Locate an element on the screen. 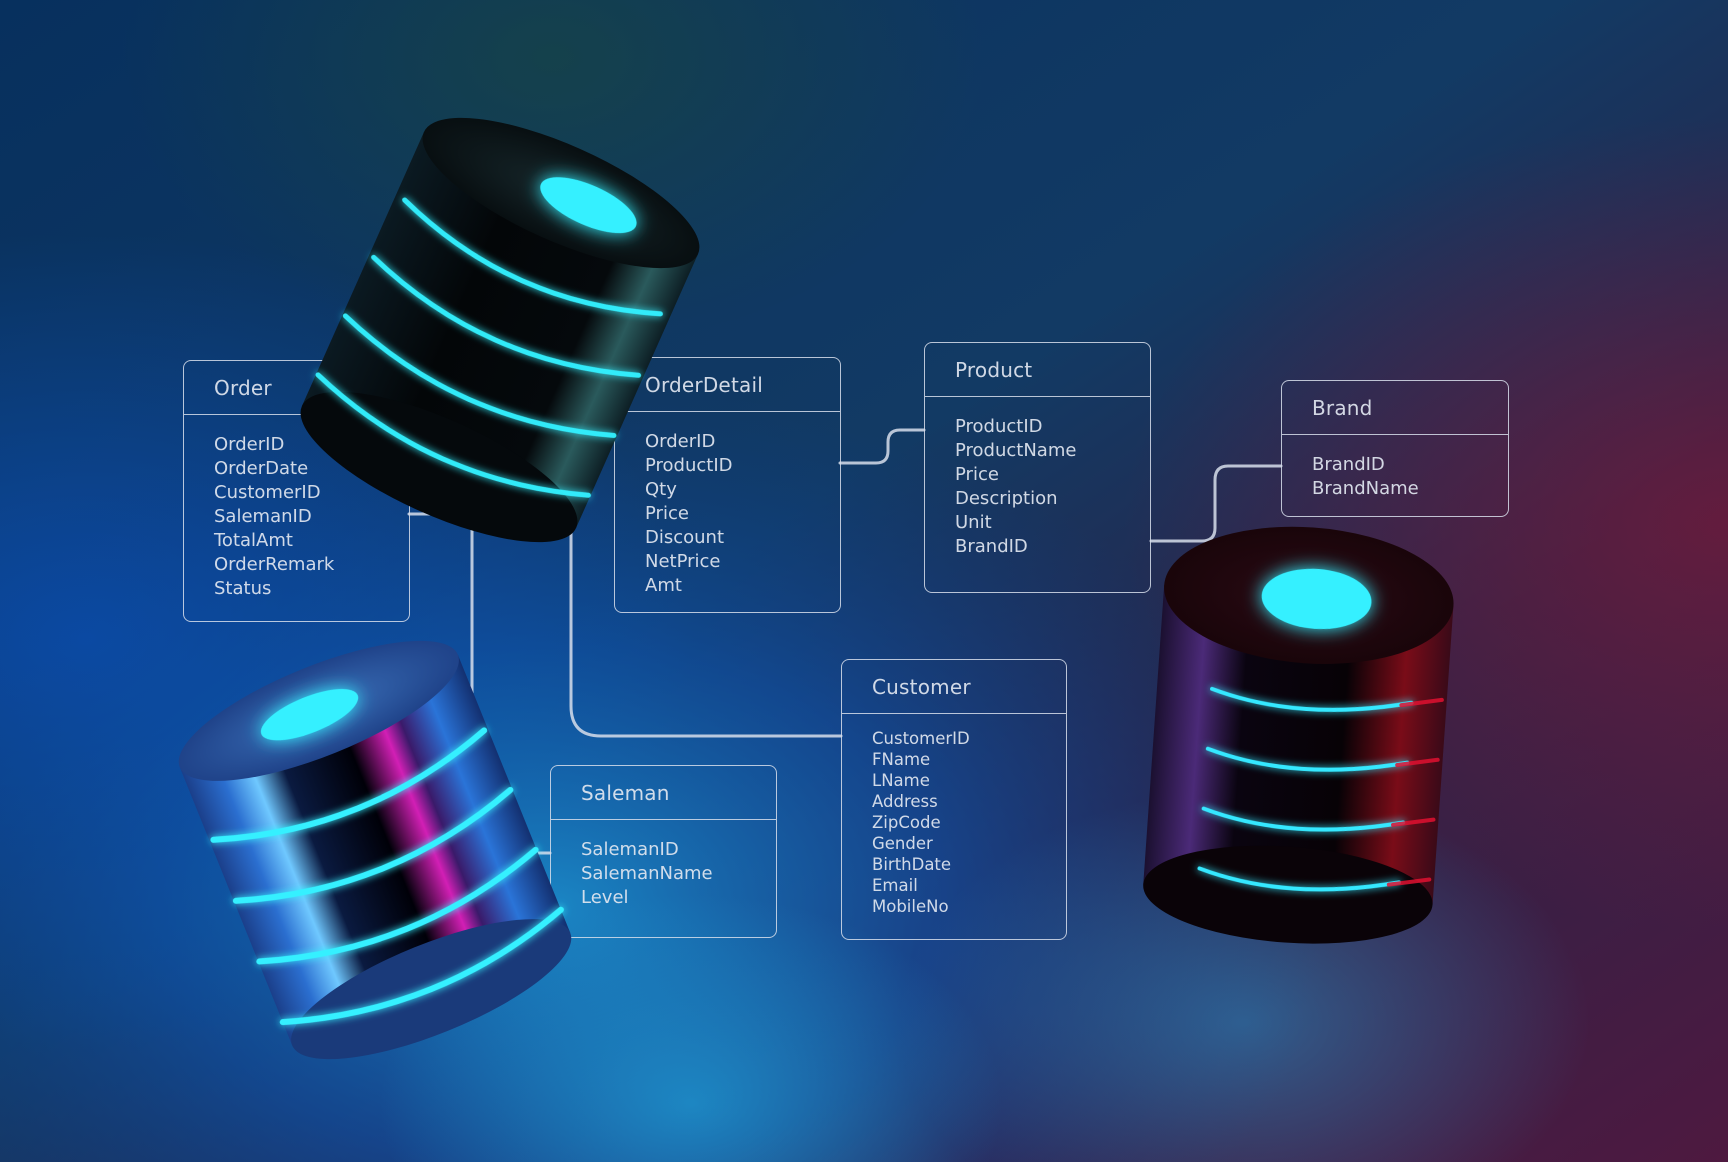 Image resolution: width=1728 pixels, height=1162 pixels. entity-product-title: Product is located at coordinates (1037, 370).